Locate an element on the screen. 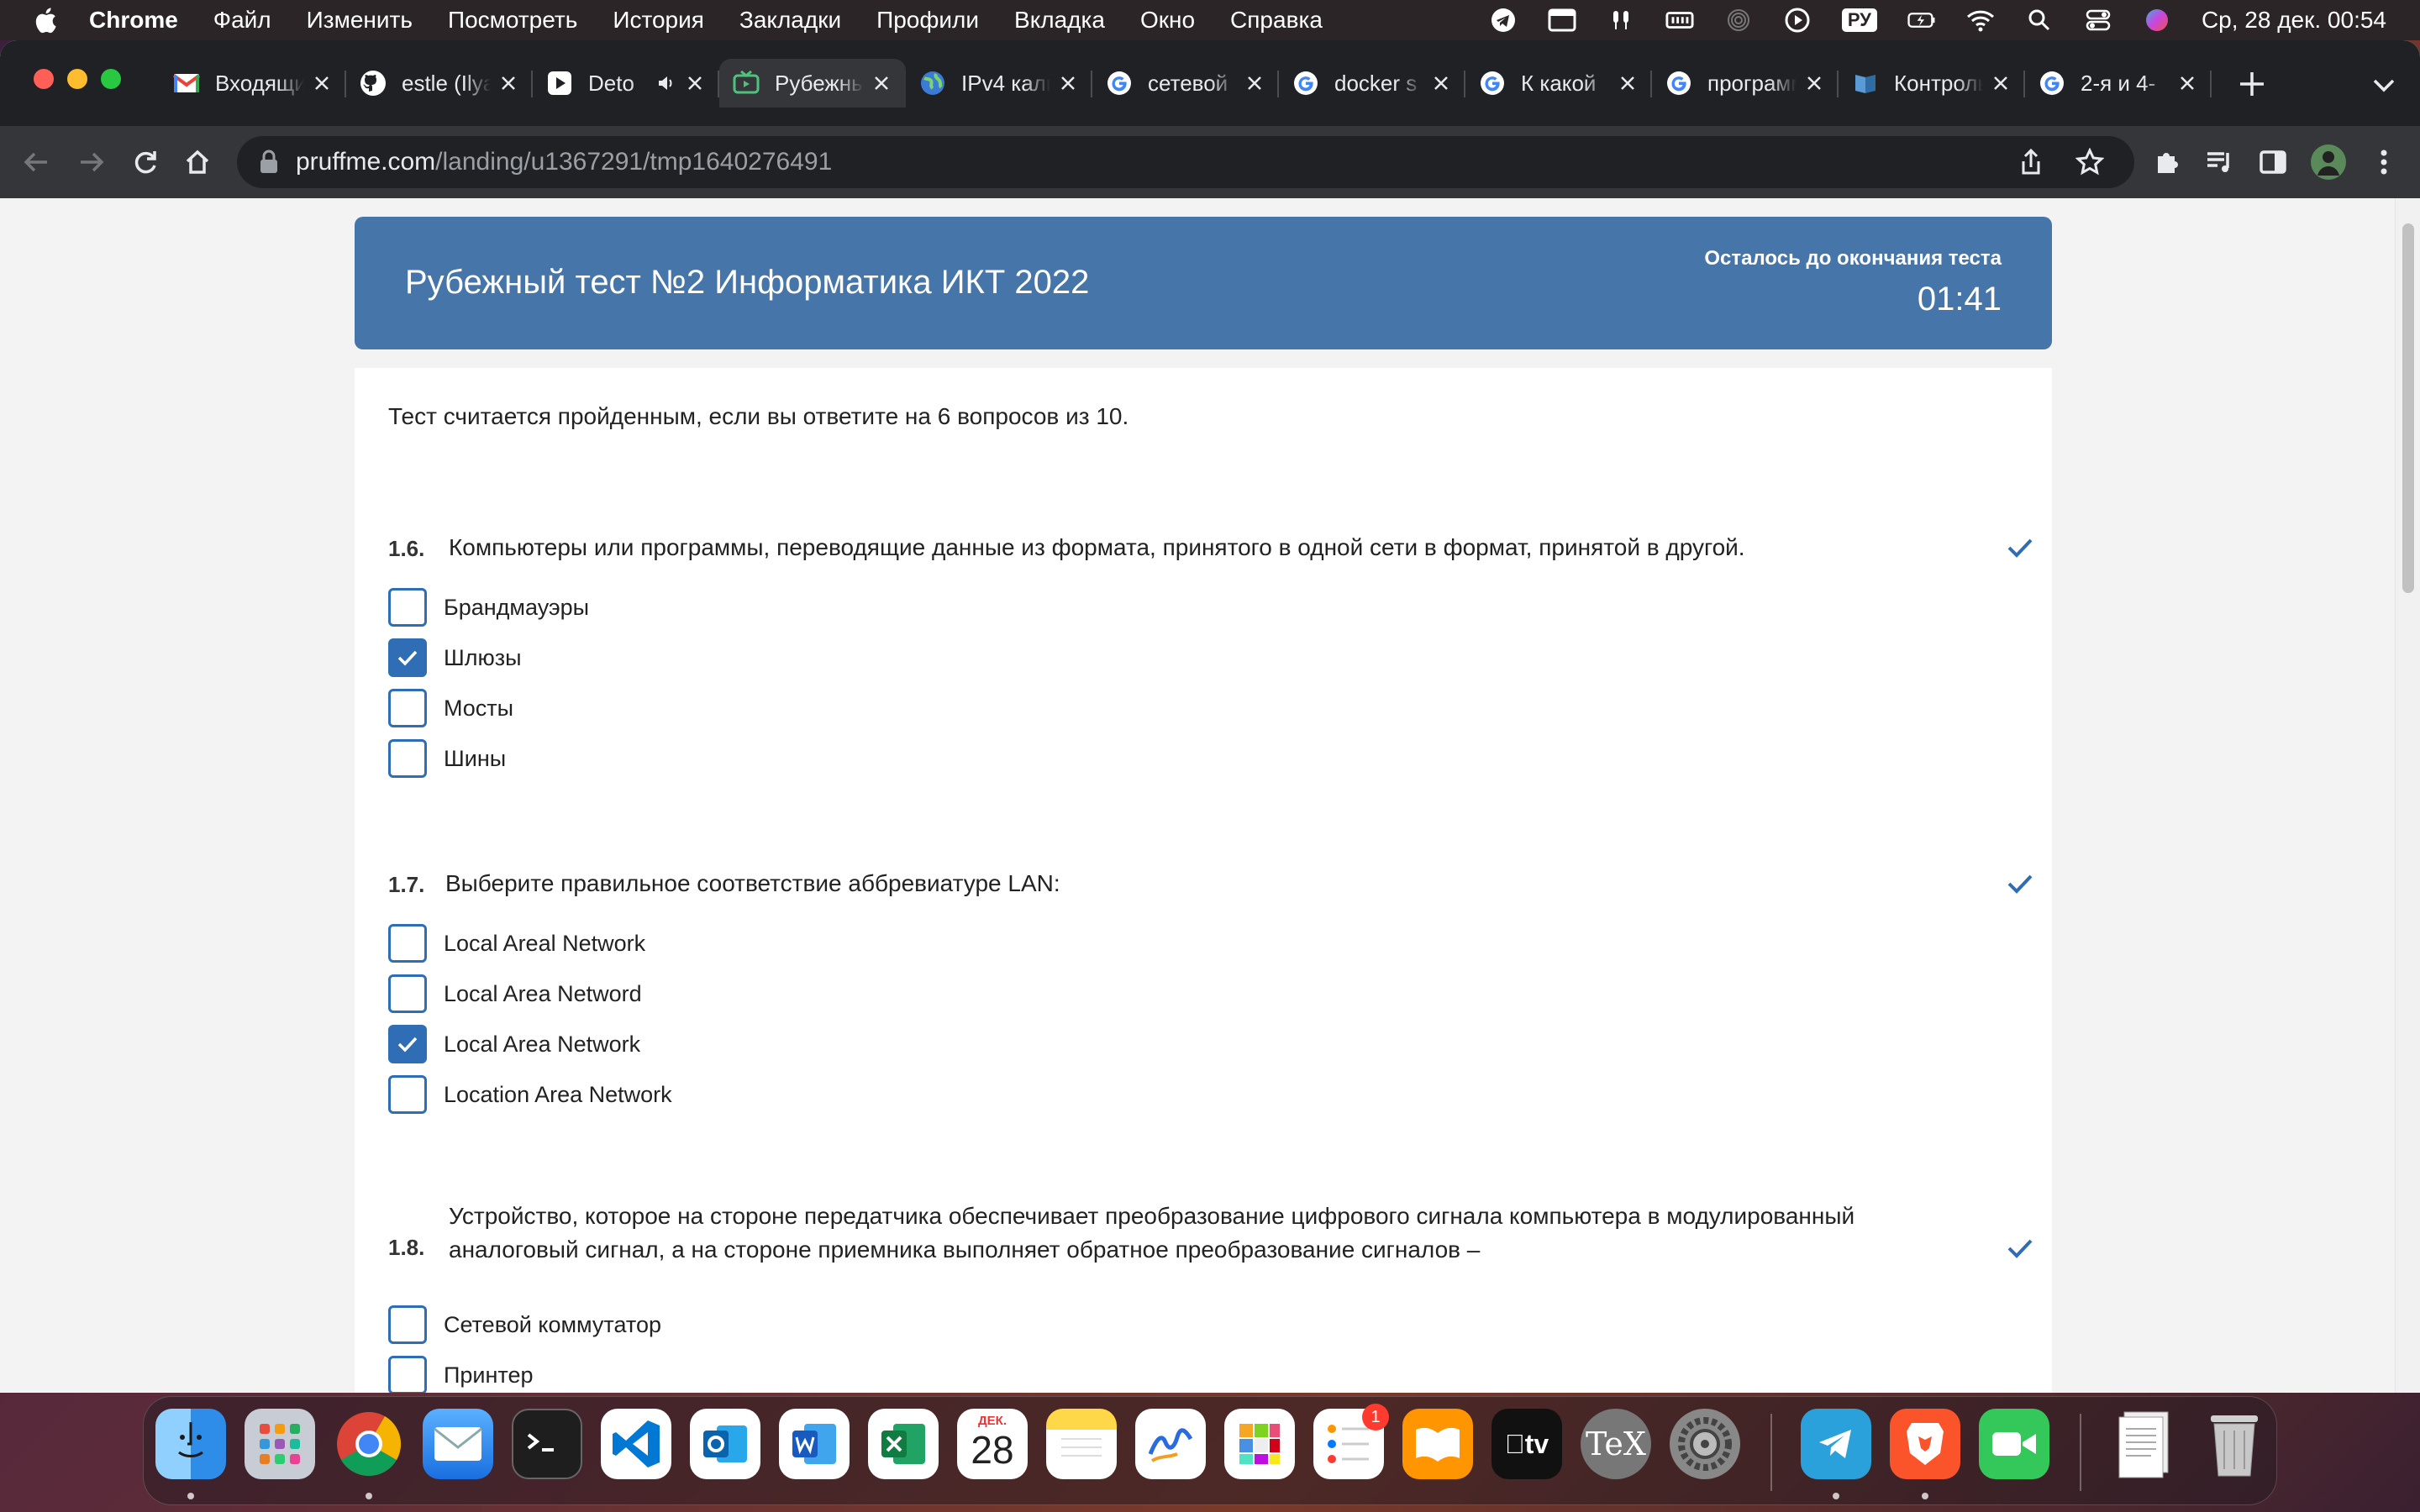  outlook-icon is located at coordinates (725, 1444).